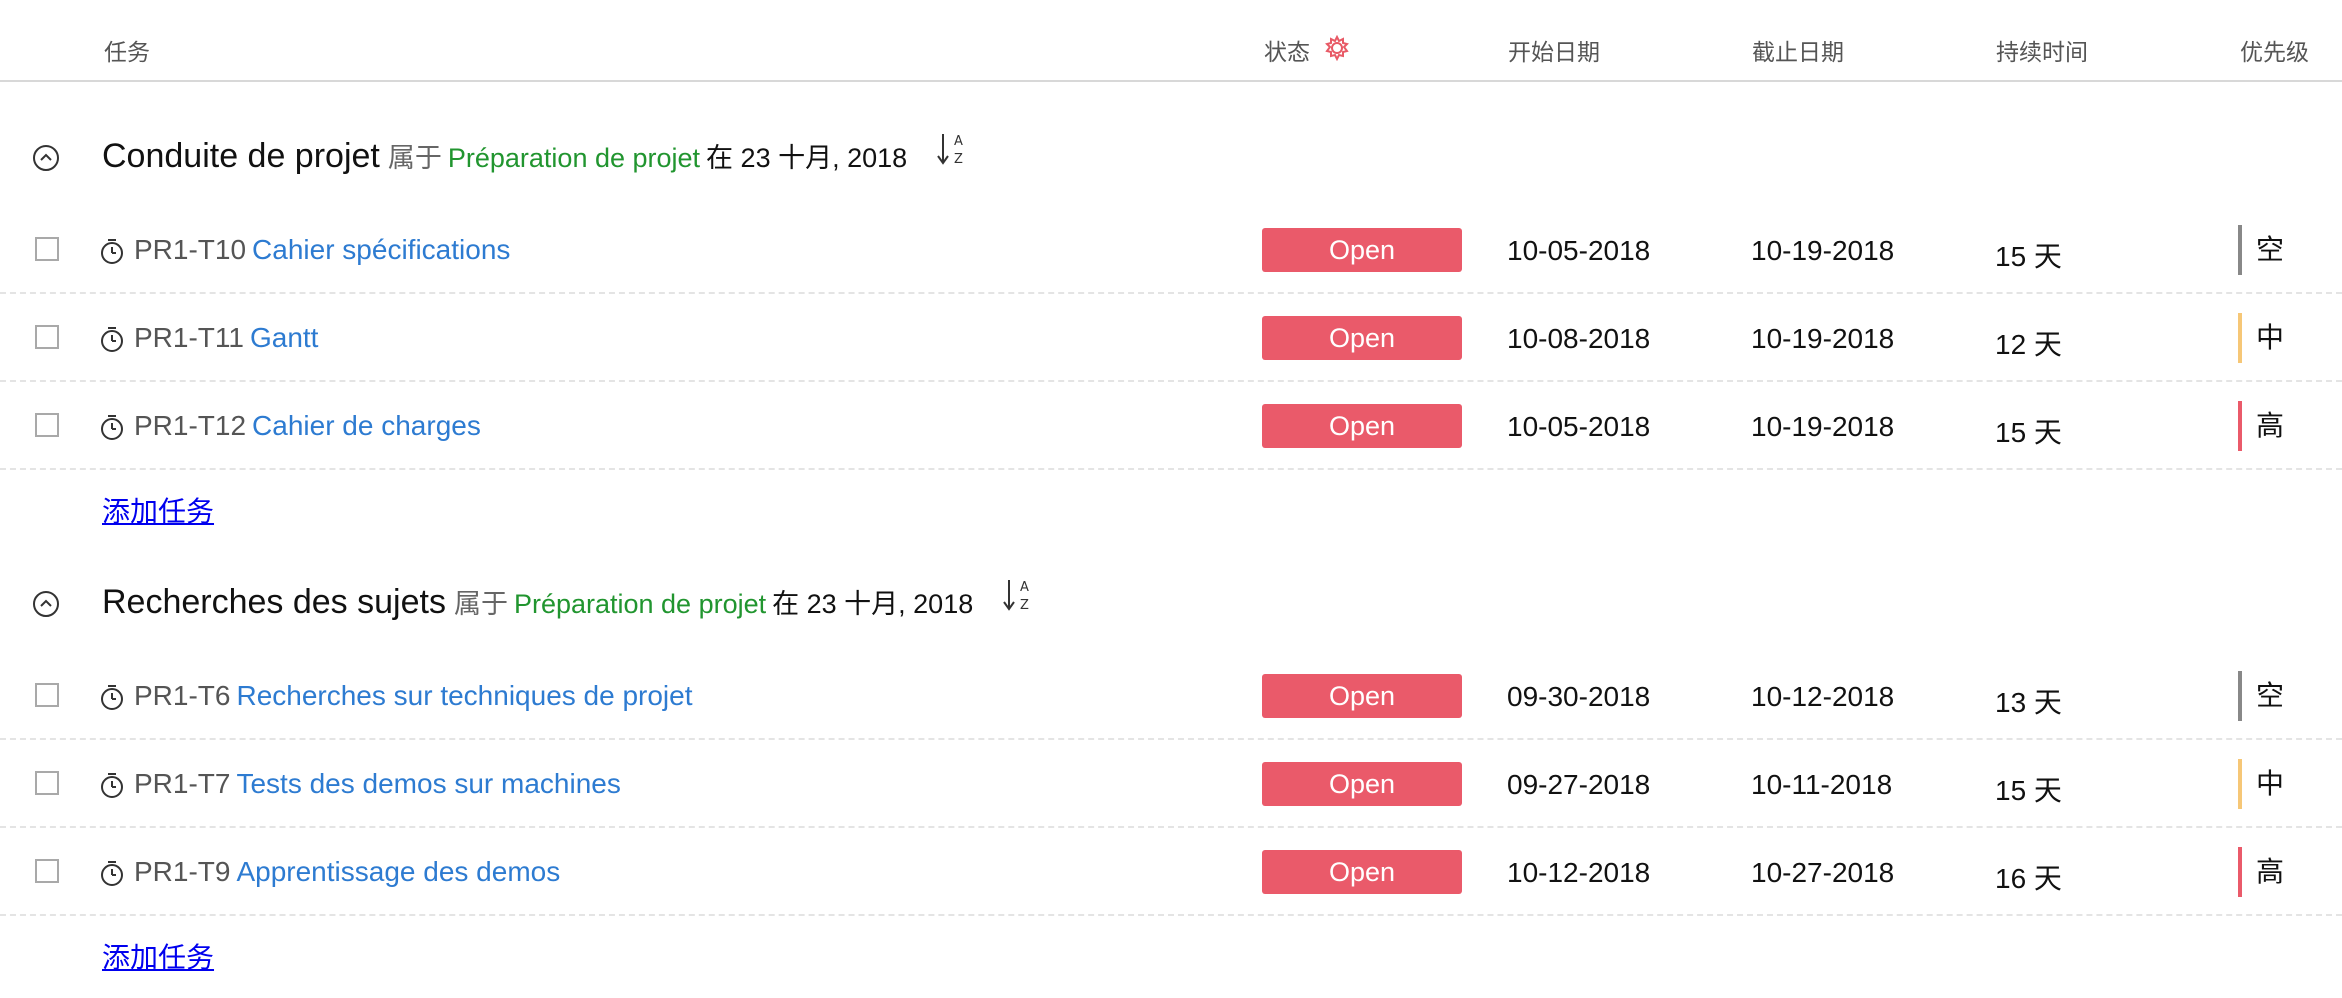  I want to click on duration: 12 天, so click(2028, 344).